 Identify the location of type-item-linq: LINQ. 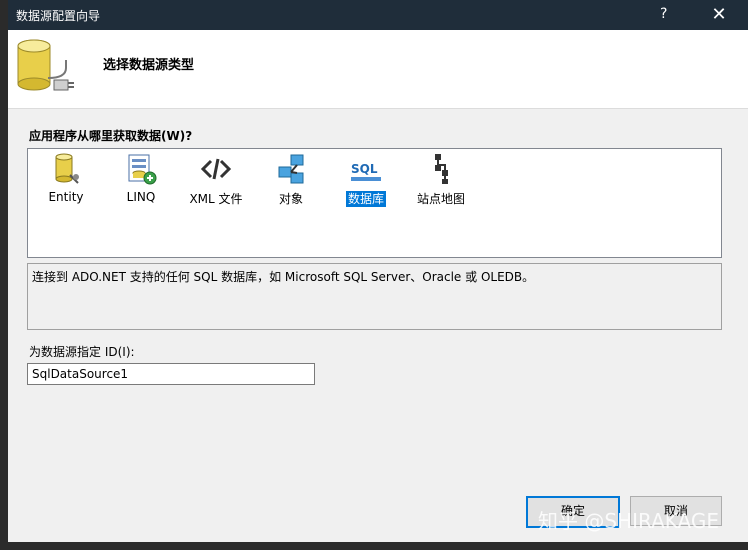
(141, 181).